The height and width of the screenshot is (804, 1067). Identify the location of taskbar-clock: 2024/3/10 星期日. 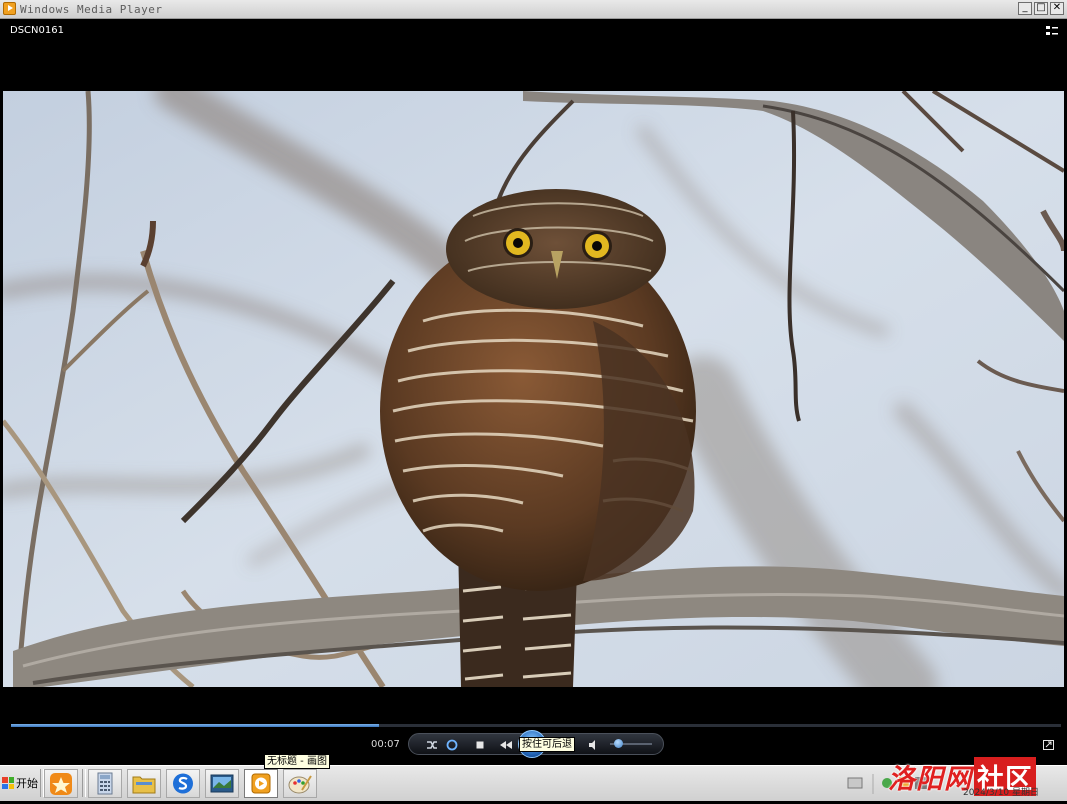
(1001, 791).